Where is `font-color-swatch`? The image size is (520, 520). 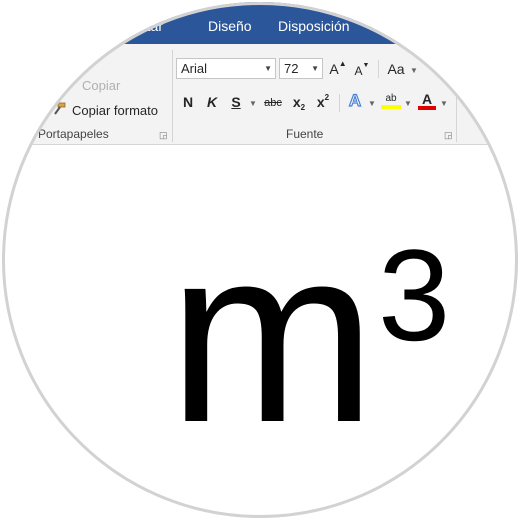
font-color-swatch is located at coordinates (427, 108).